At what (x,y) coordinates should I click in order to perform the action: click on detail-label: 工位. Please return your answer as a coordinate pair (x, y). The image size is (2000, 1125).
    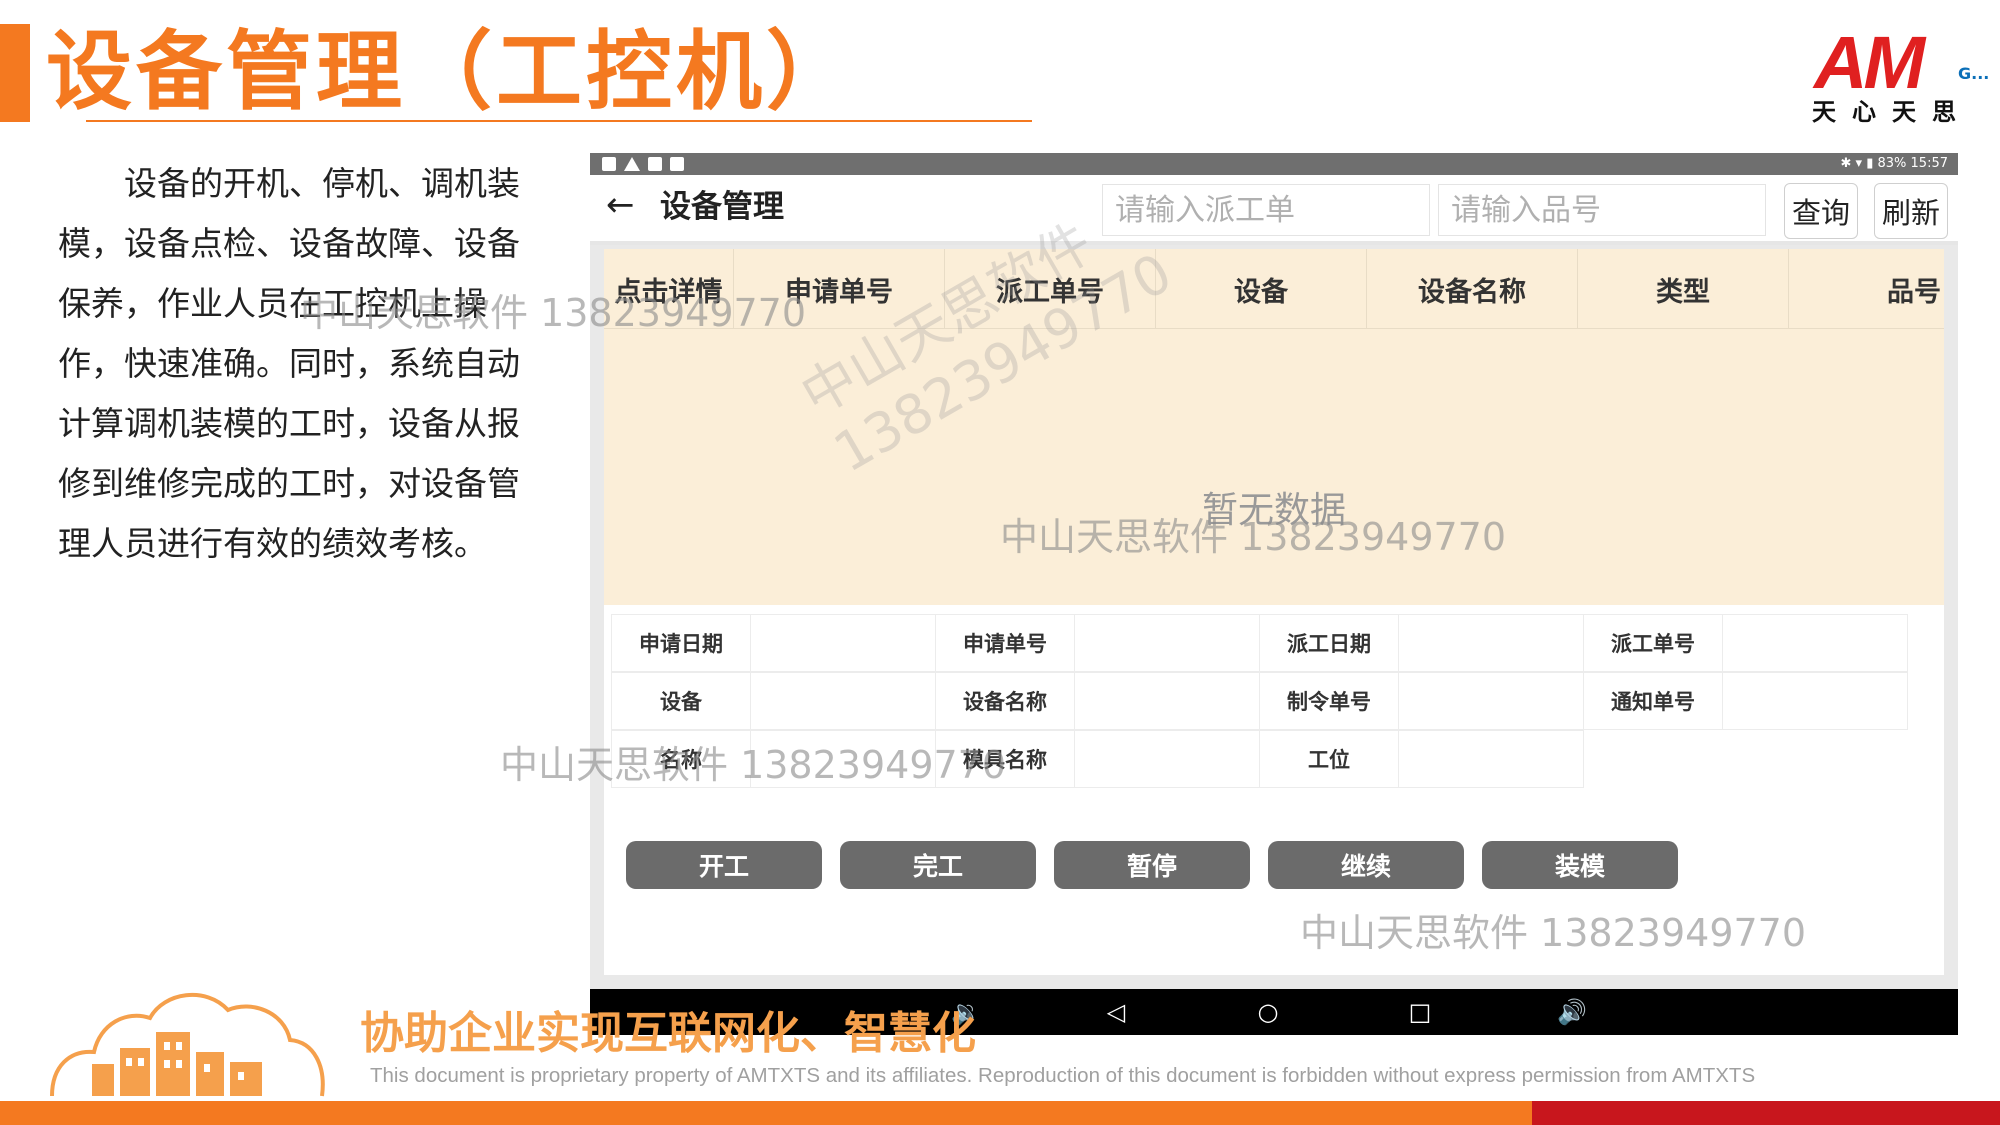
    Looking at the image, I should click on (1329, 759).